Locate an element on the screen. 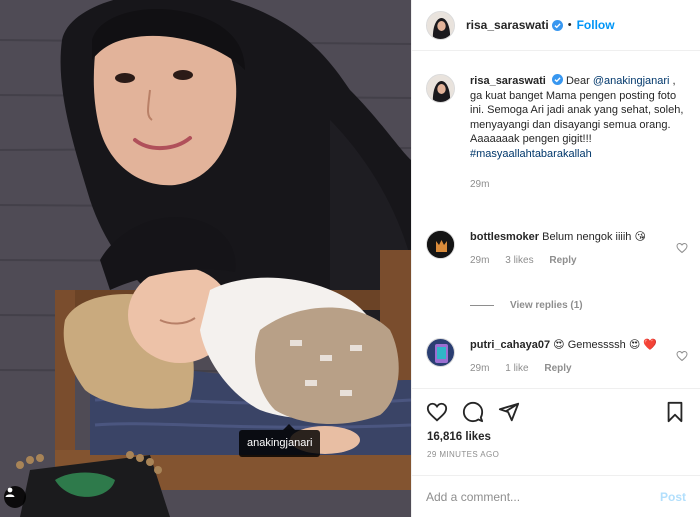 This screenshot has width=700, height=517. comment-likes: 3 likes is located at coordinates (519, 260).